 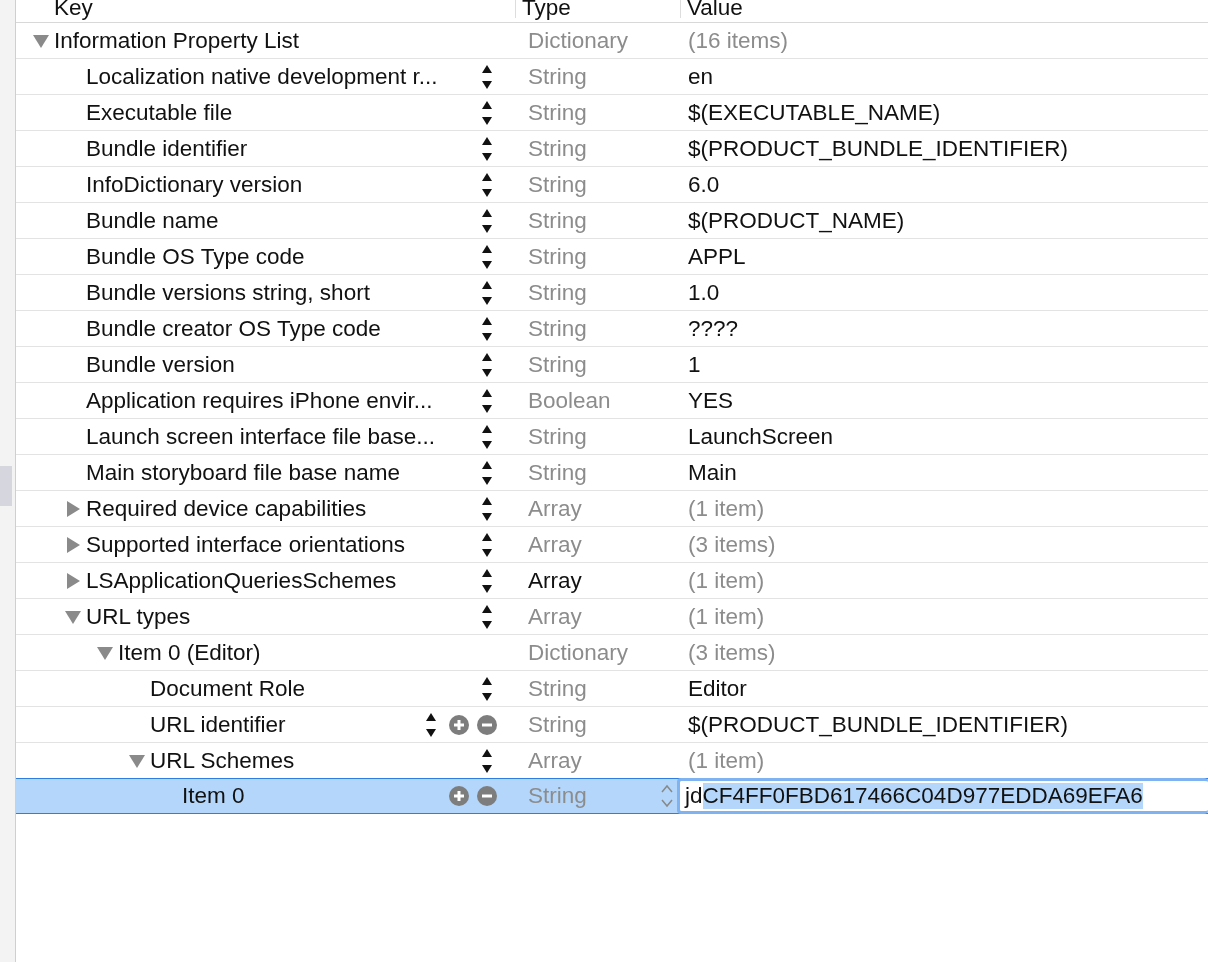 I want to click on column-header: Key, so click(x=265, y=9).